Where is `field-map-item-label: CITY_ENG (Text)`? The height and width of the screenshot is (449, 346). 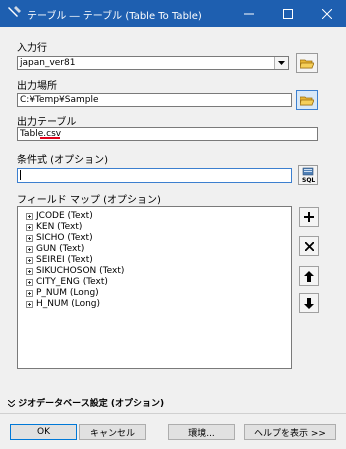
field-map-item-label: CITY_ENG (Text) is located at coordinates (72, 282).